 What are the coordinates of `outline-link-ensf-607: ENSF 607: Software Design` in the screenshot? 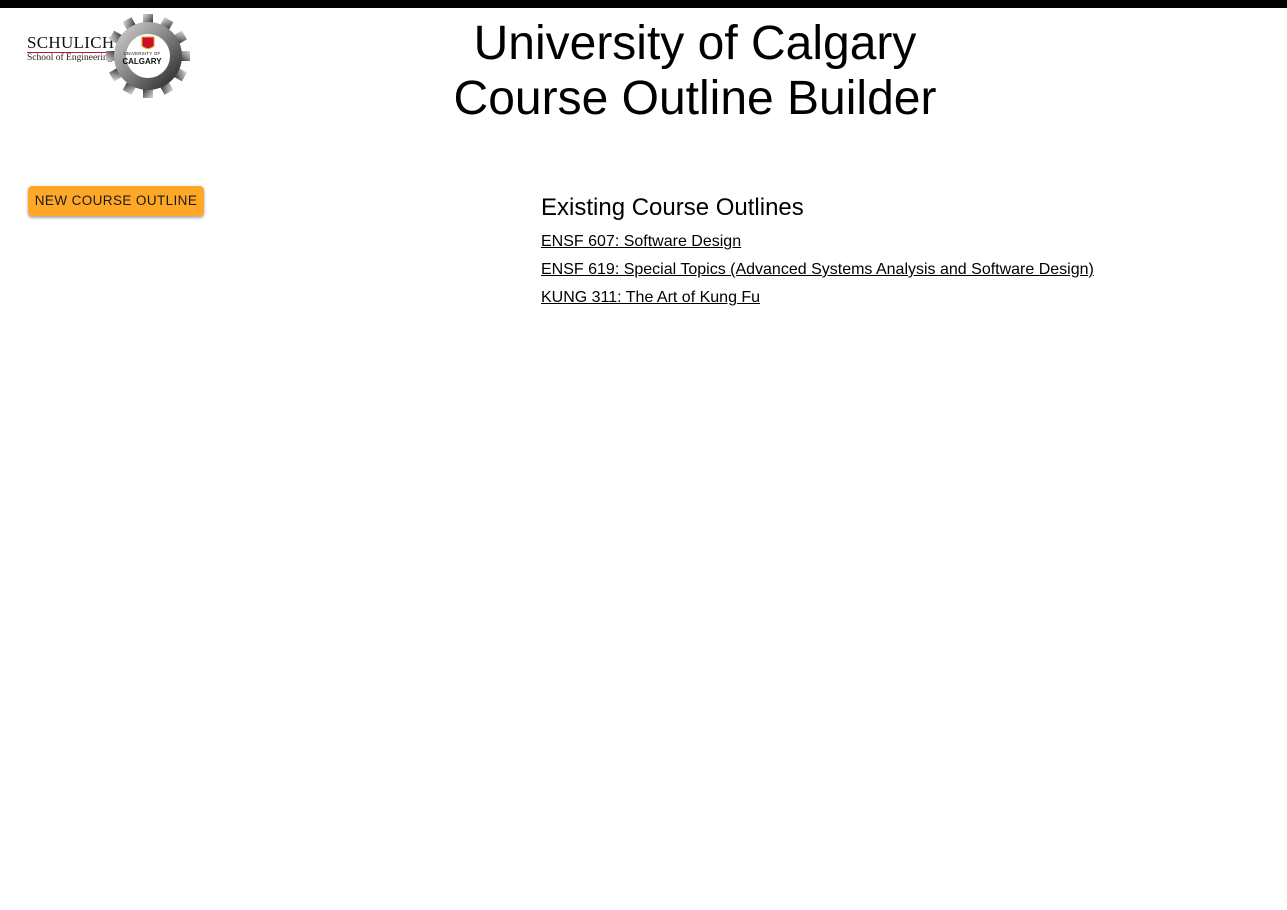 It's located at (817, 242).